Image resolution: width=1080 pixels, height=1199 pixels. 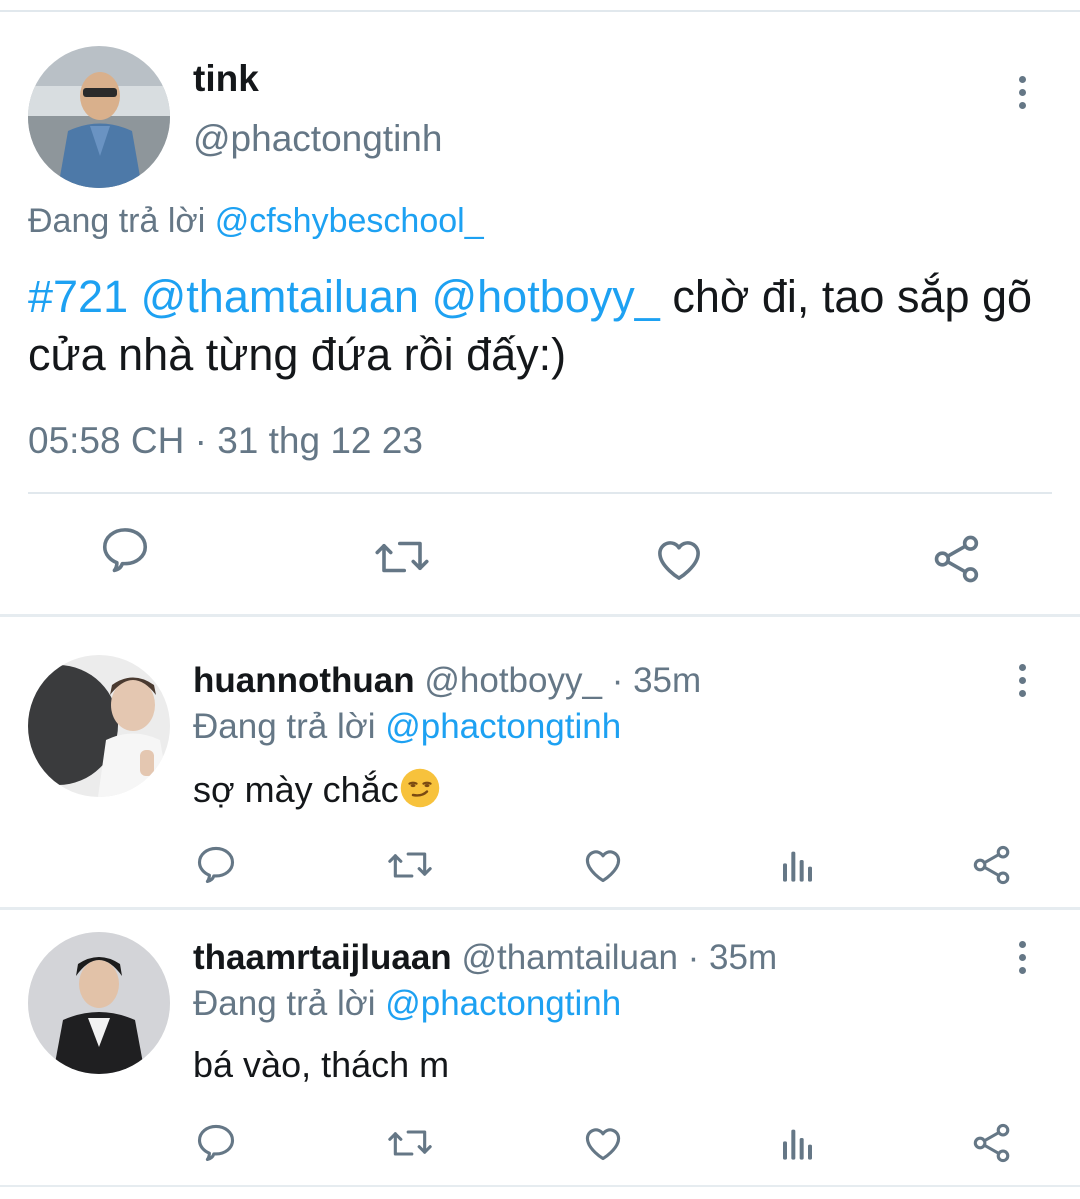 I want to click on reply-text: bá vào, thách m, so click(x=321, y=1064).